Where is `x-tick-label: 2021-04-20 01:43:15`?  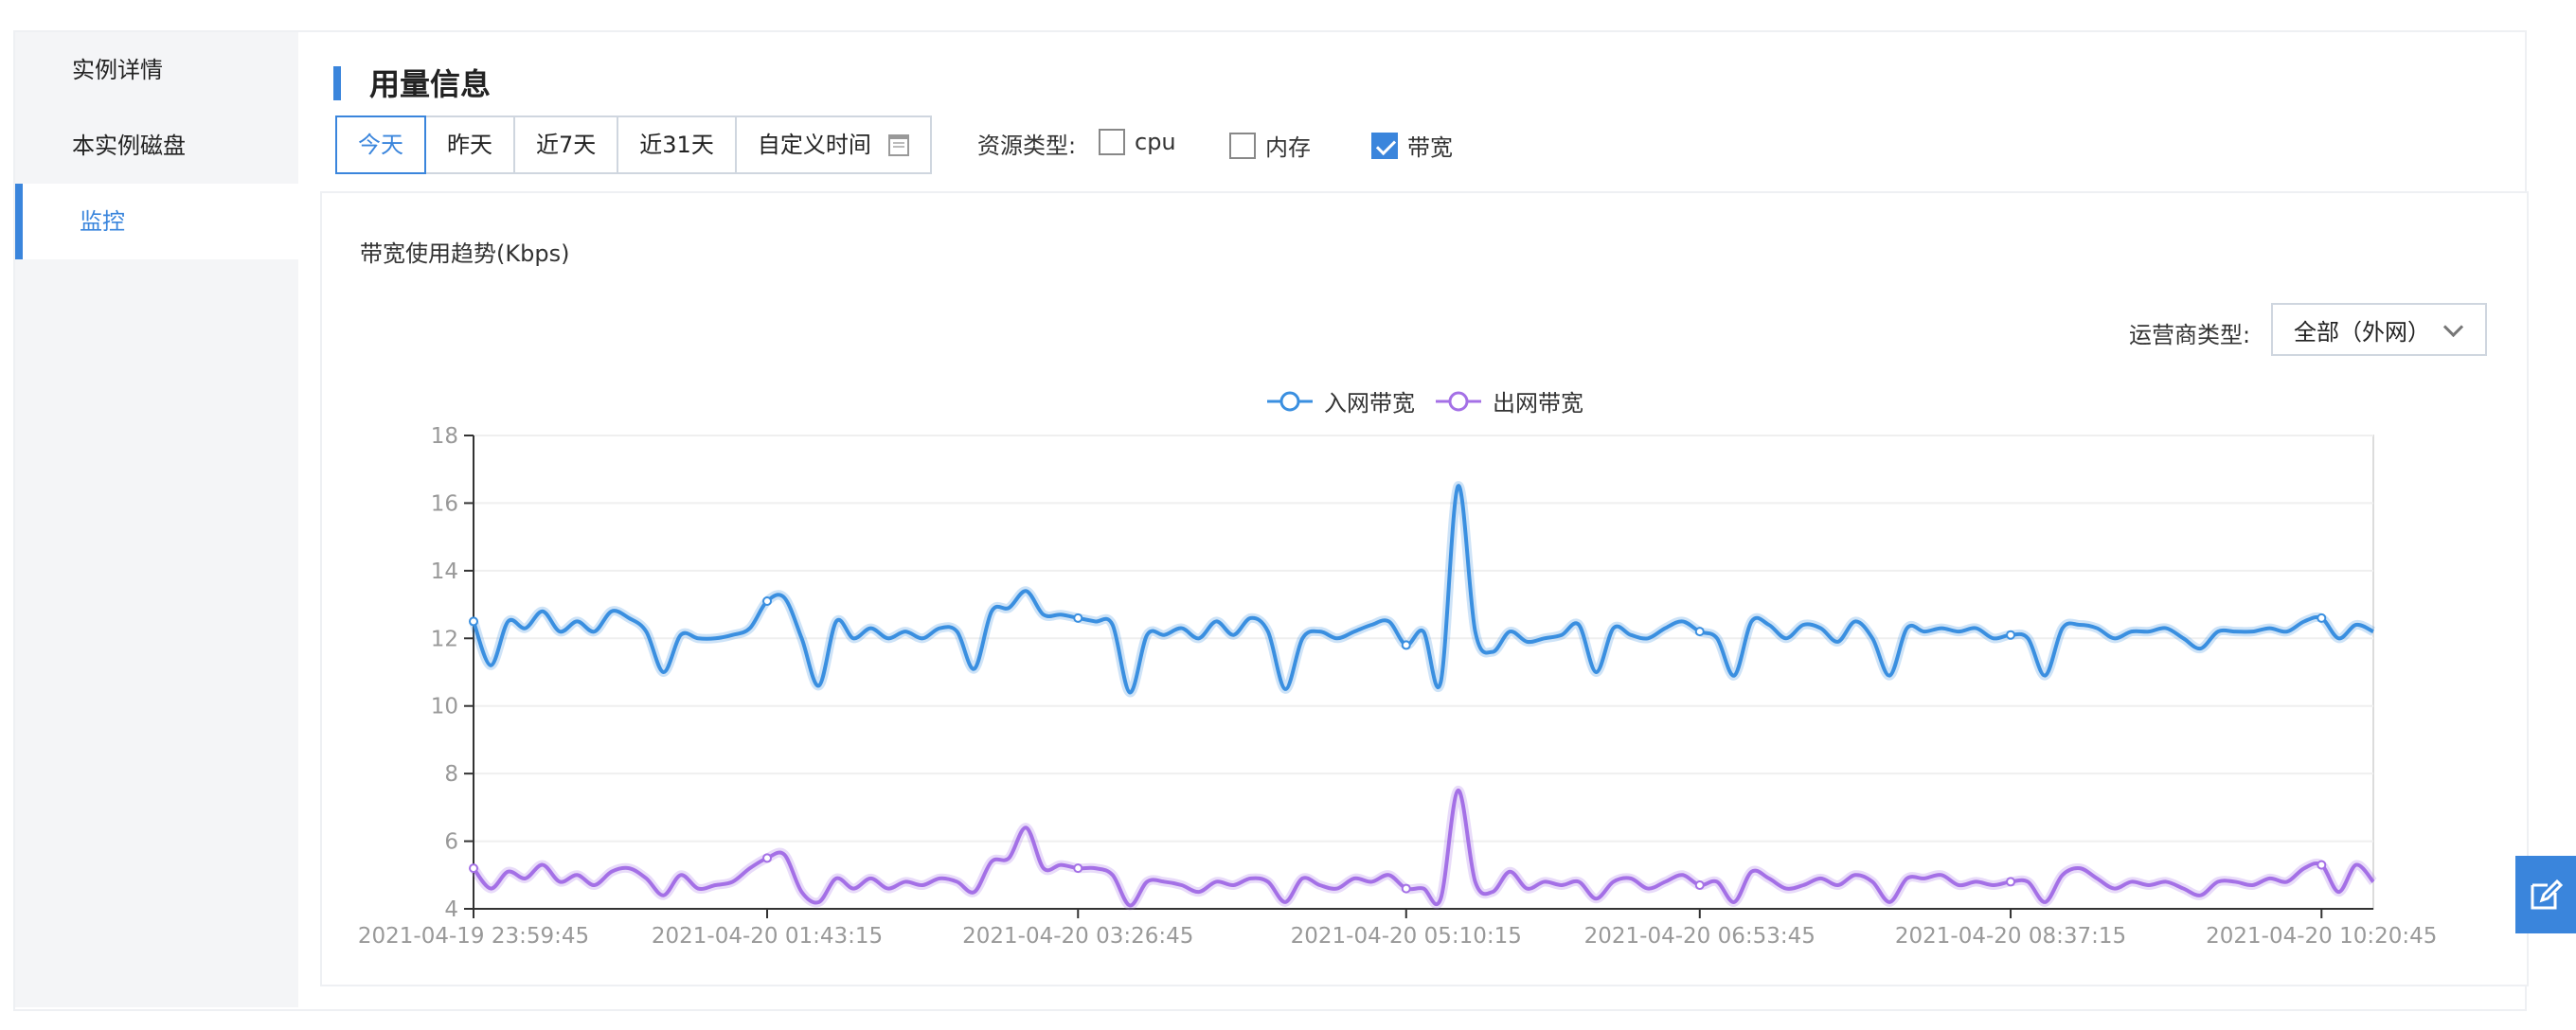
x-tick-label: 2021-04-20 01:43:15 is located at coordinates (767, 937).